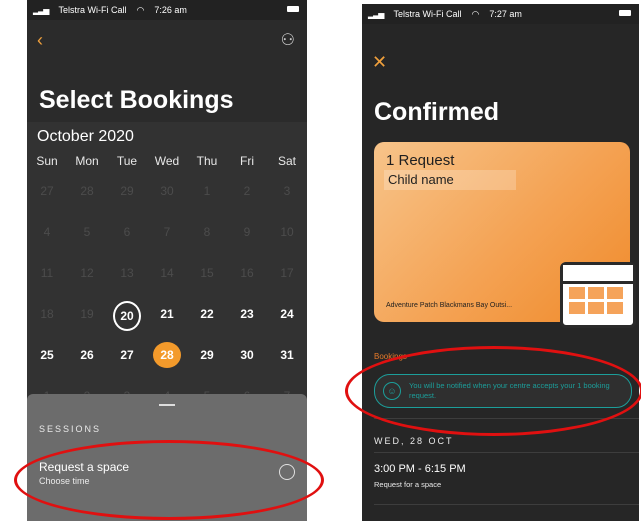 Image resolution: width=641 pixels, height=521 pixels. Describe the element at coordinates (85, 136) in the screenshot. I see `month-label: October 2020` at that location.